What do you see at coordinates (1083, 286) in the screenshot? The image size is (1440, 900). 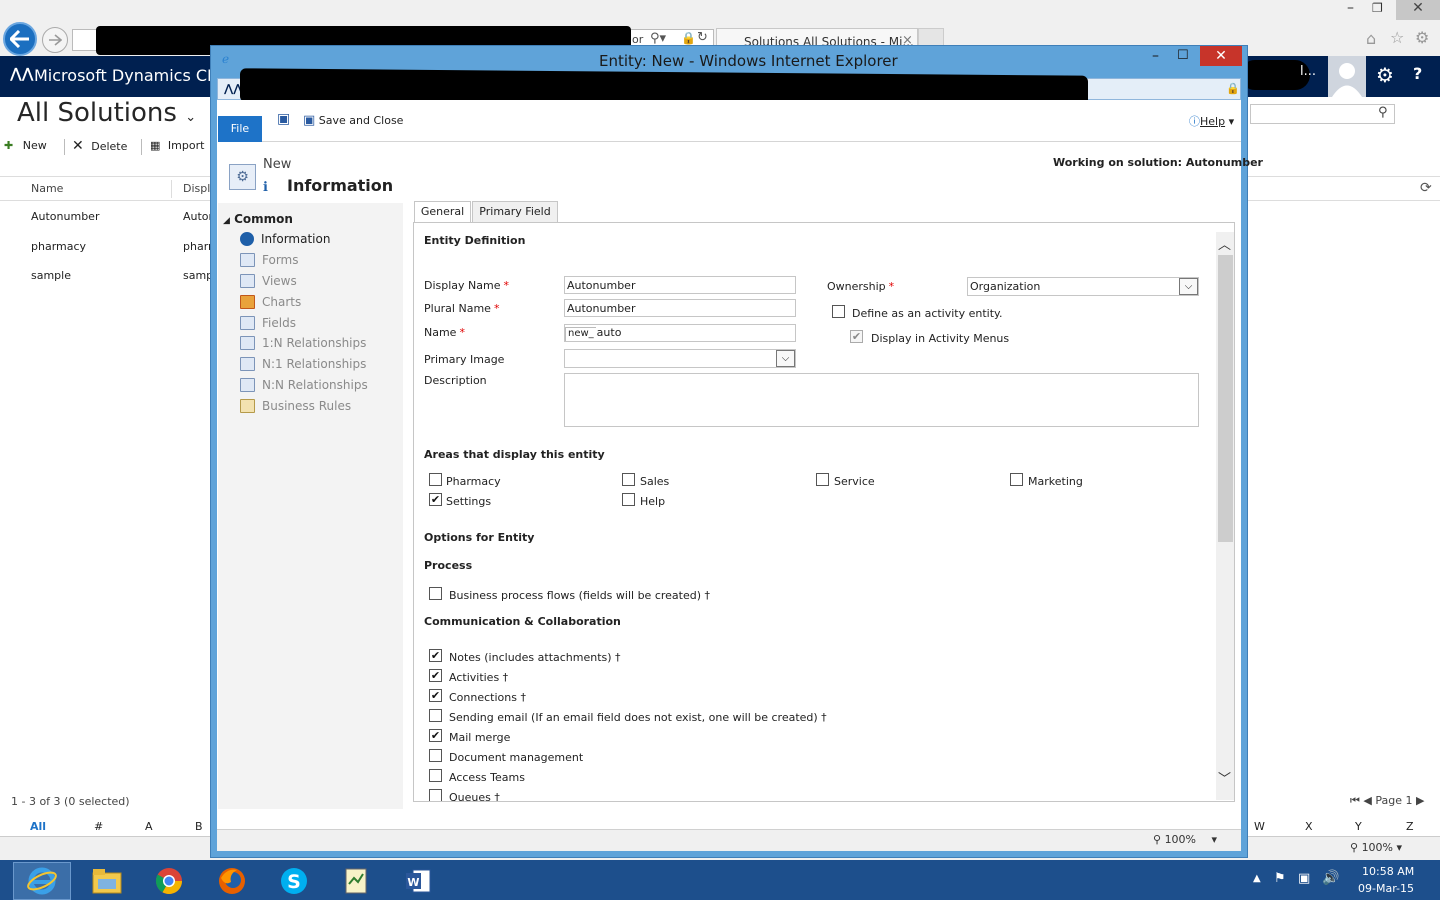 I see `ownership-select: Organization` at bounding box center [1083, 286].